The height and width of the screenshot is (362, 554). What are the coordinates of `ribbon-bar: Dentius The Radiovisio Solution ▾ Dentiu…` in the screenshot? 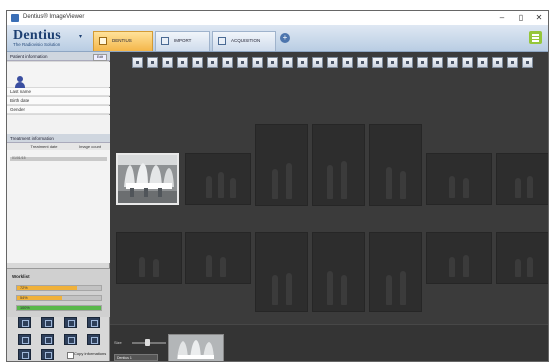 It's located at (277, 38).